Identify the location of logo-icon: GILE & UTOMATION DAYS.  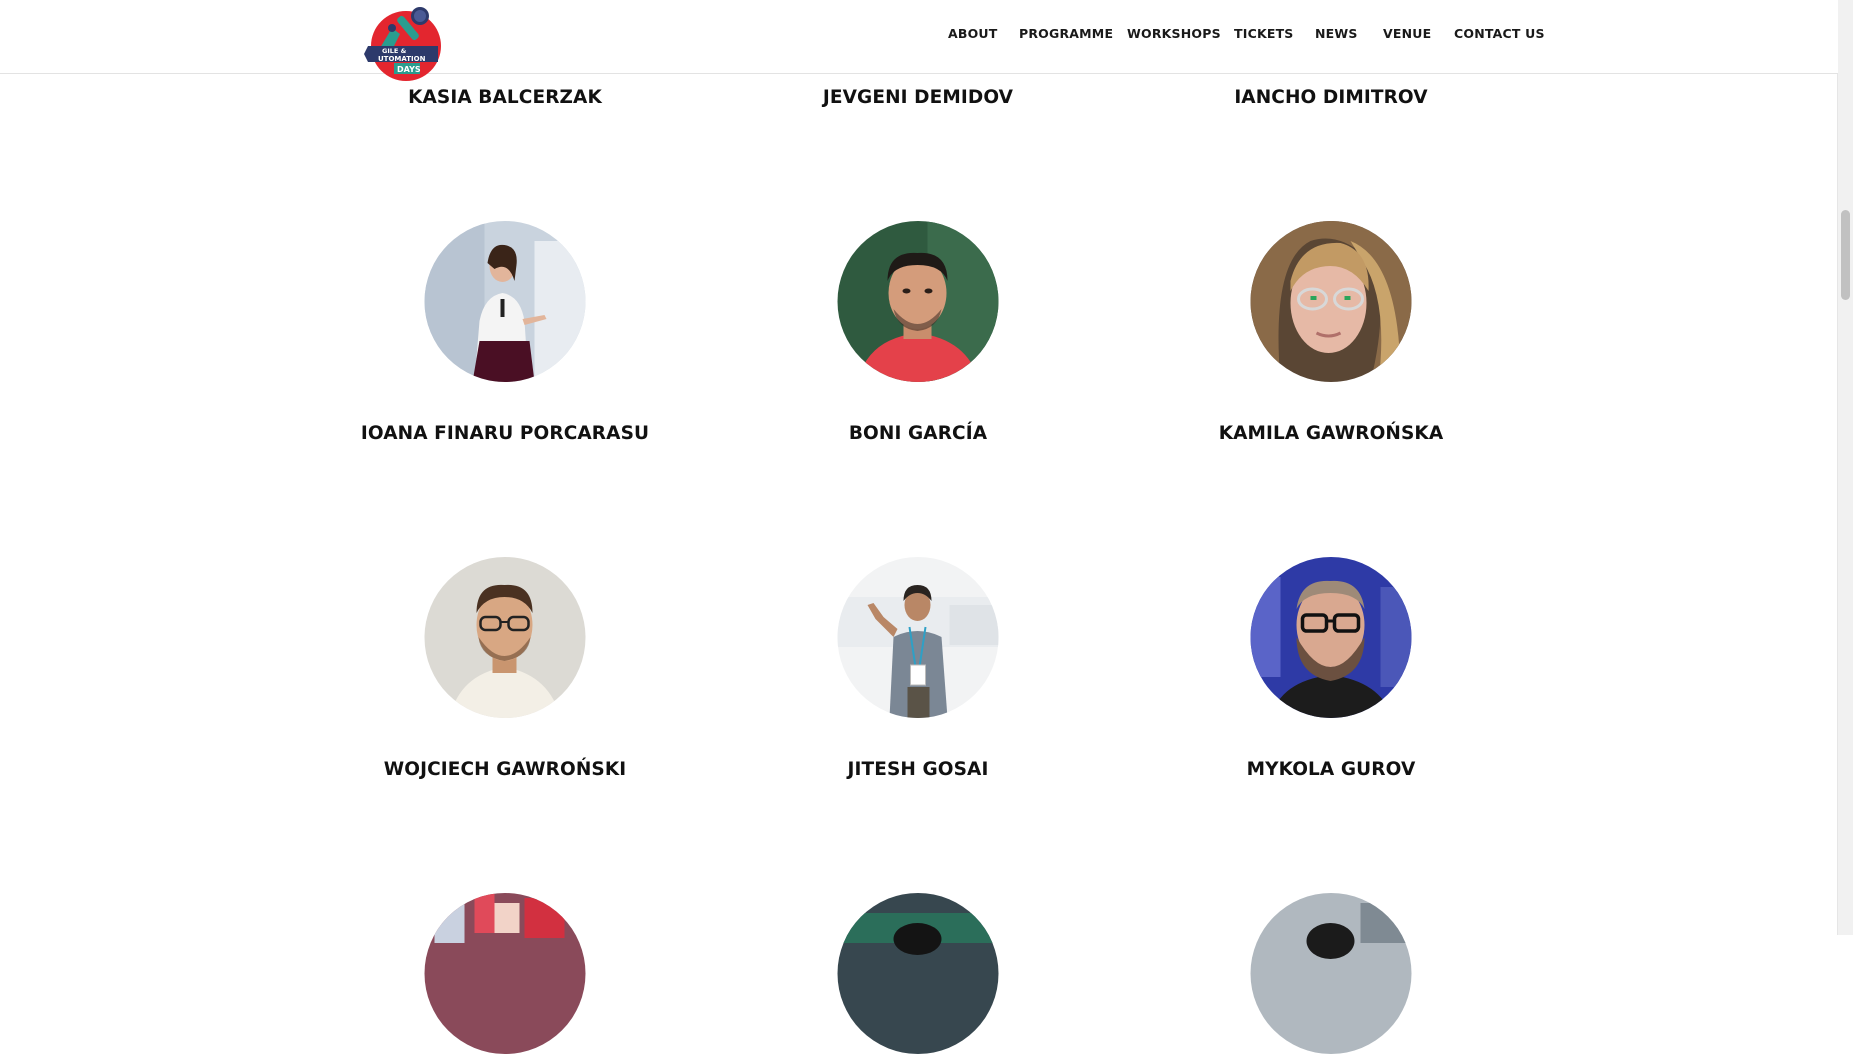
(402, 44).